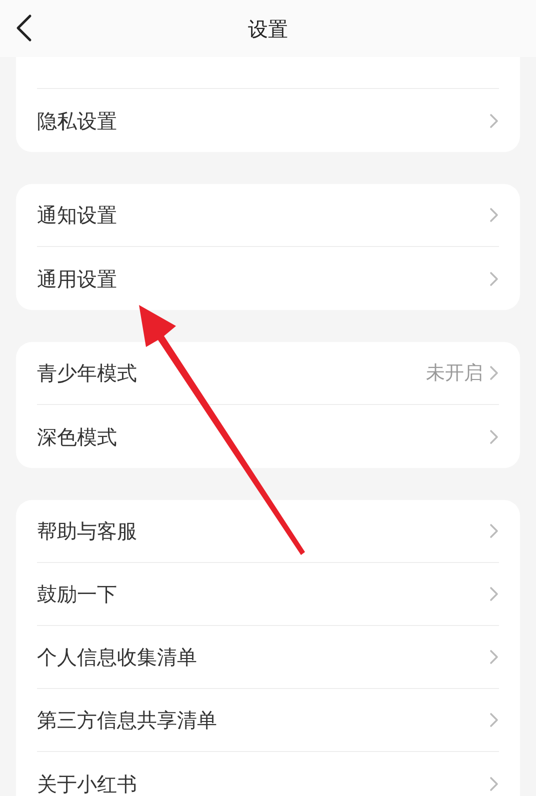  Describe the element at coordinates (268, 720) in the screenshot. I see `settings-row: 第三方信息共享清单` at that location.